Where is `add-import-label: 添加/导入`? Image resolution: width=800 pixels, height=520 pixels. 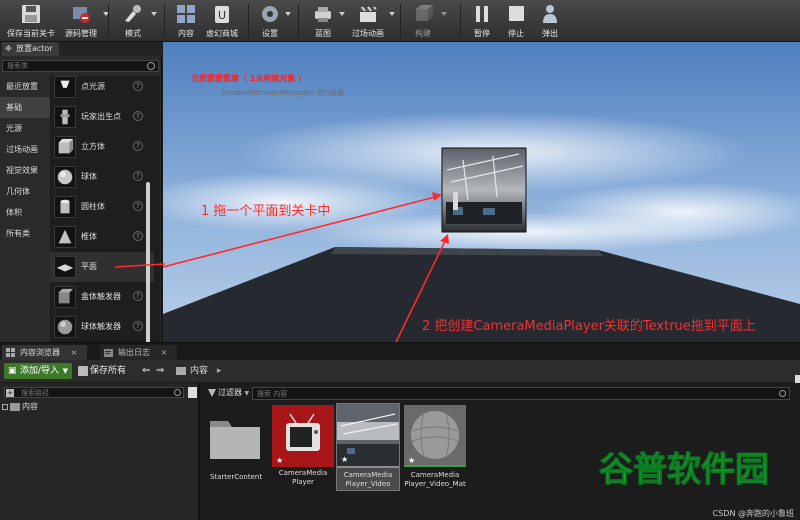
add-import-label: 添加/导入 is located at coordinates (40, 371).